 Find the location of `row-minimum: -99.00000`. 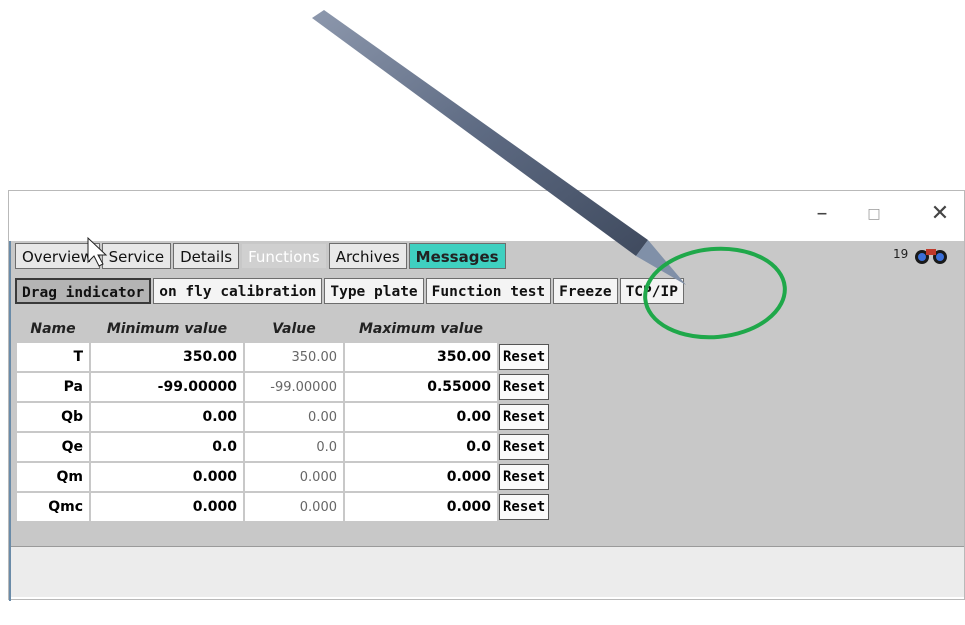

row-minimum: -99.00000 is located at coordinates (167, 387).